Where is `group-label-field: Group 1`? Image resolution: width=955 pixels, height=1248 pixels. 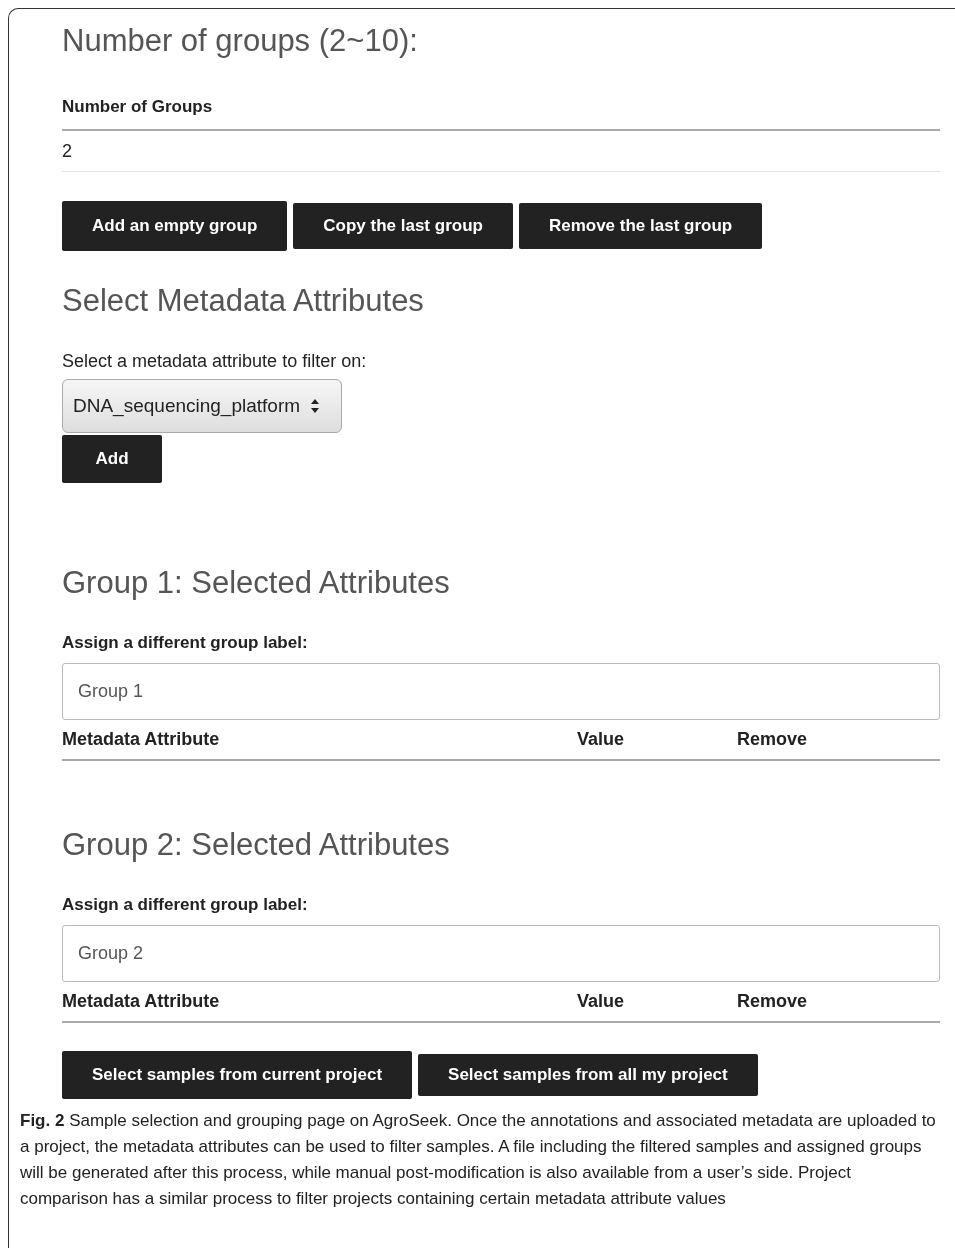
group-label-field: Group 1 is located at coordinates (501, 691).